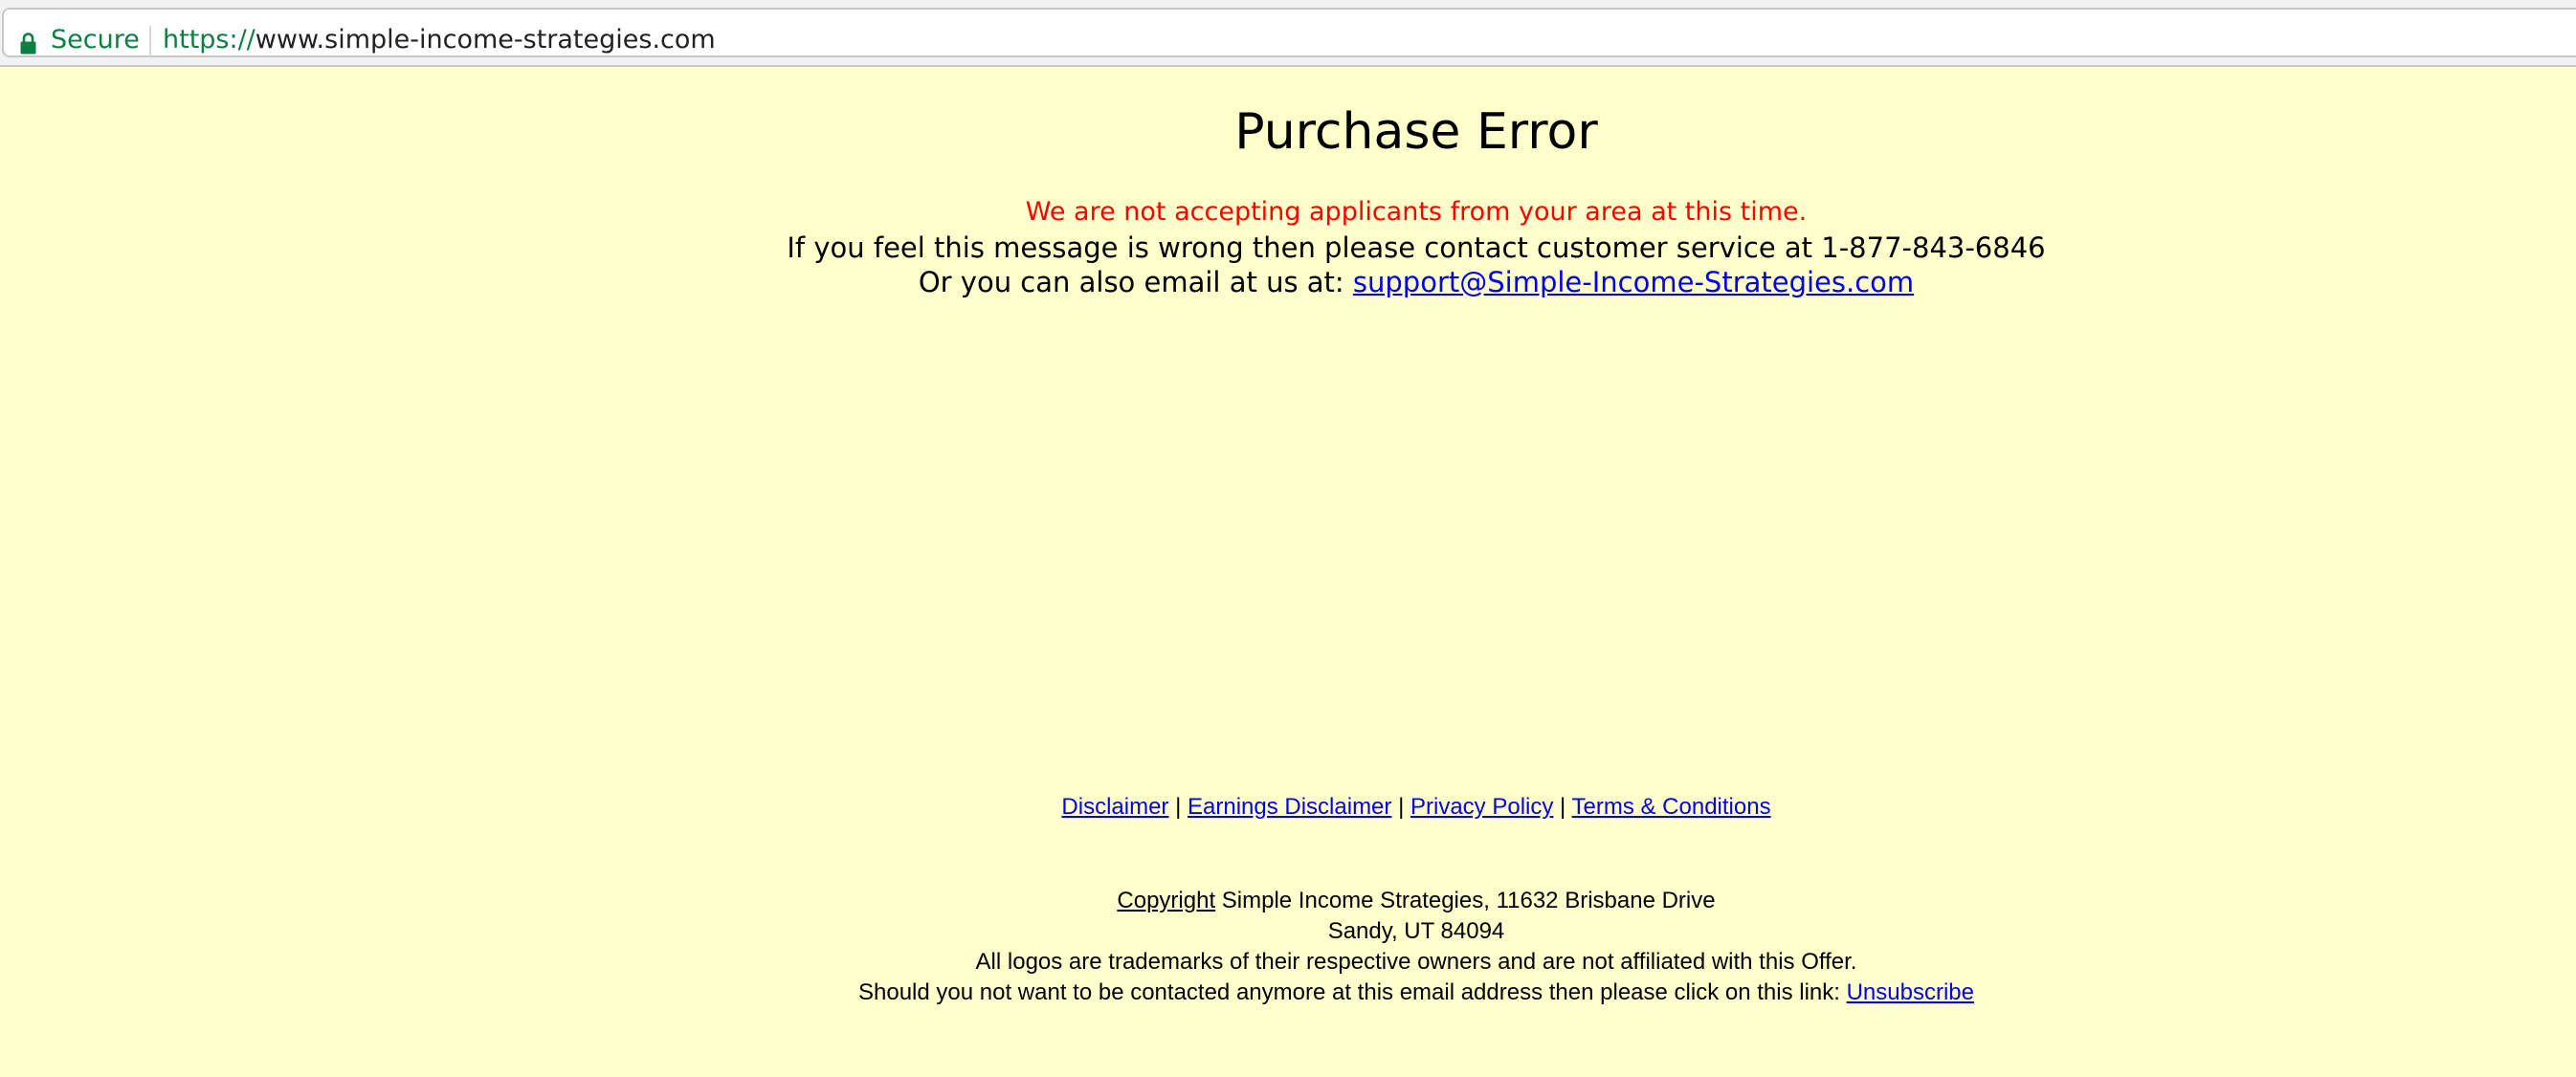  I want to click on terms-conditions-link: Terms & Conditions, so click(1671, 807).